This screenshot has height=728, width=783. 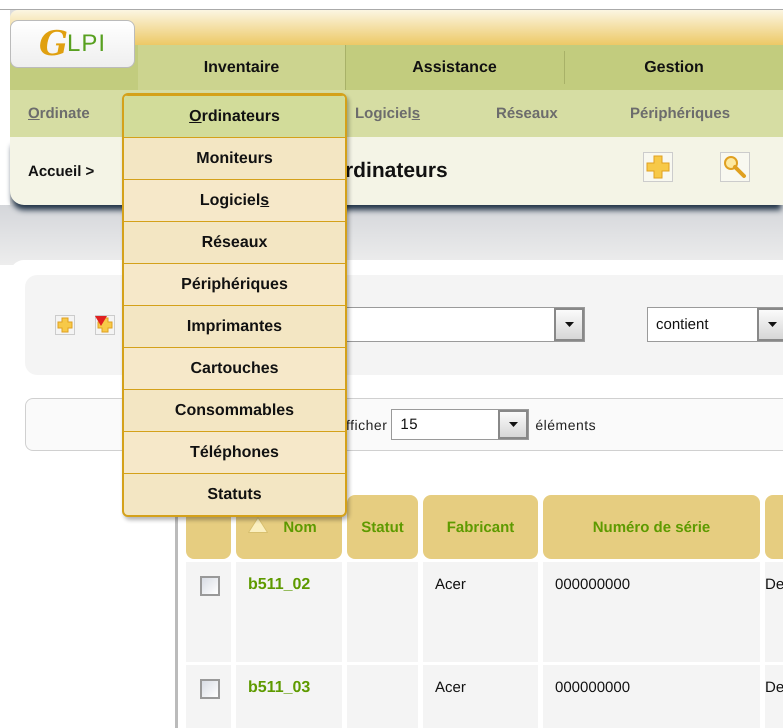 What do you see at coordinates (241, 67) in the screenshot?
I see `menu-tab: Inventaire` at bounding box center [241, 67].